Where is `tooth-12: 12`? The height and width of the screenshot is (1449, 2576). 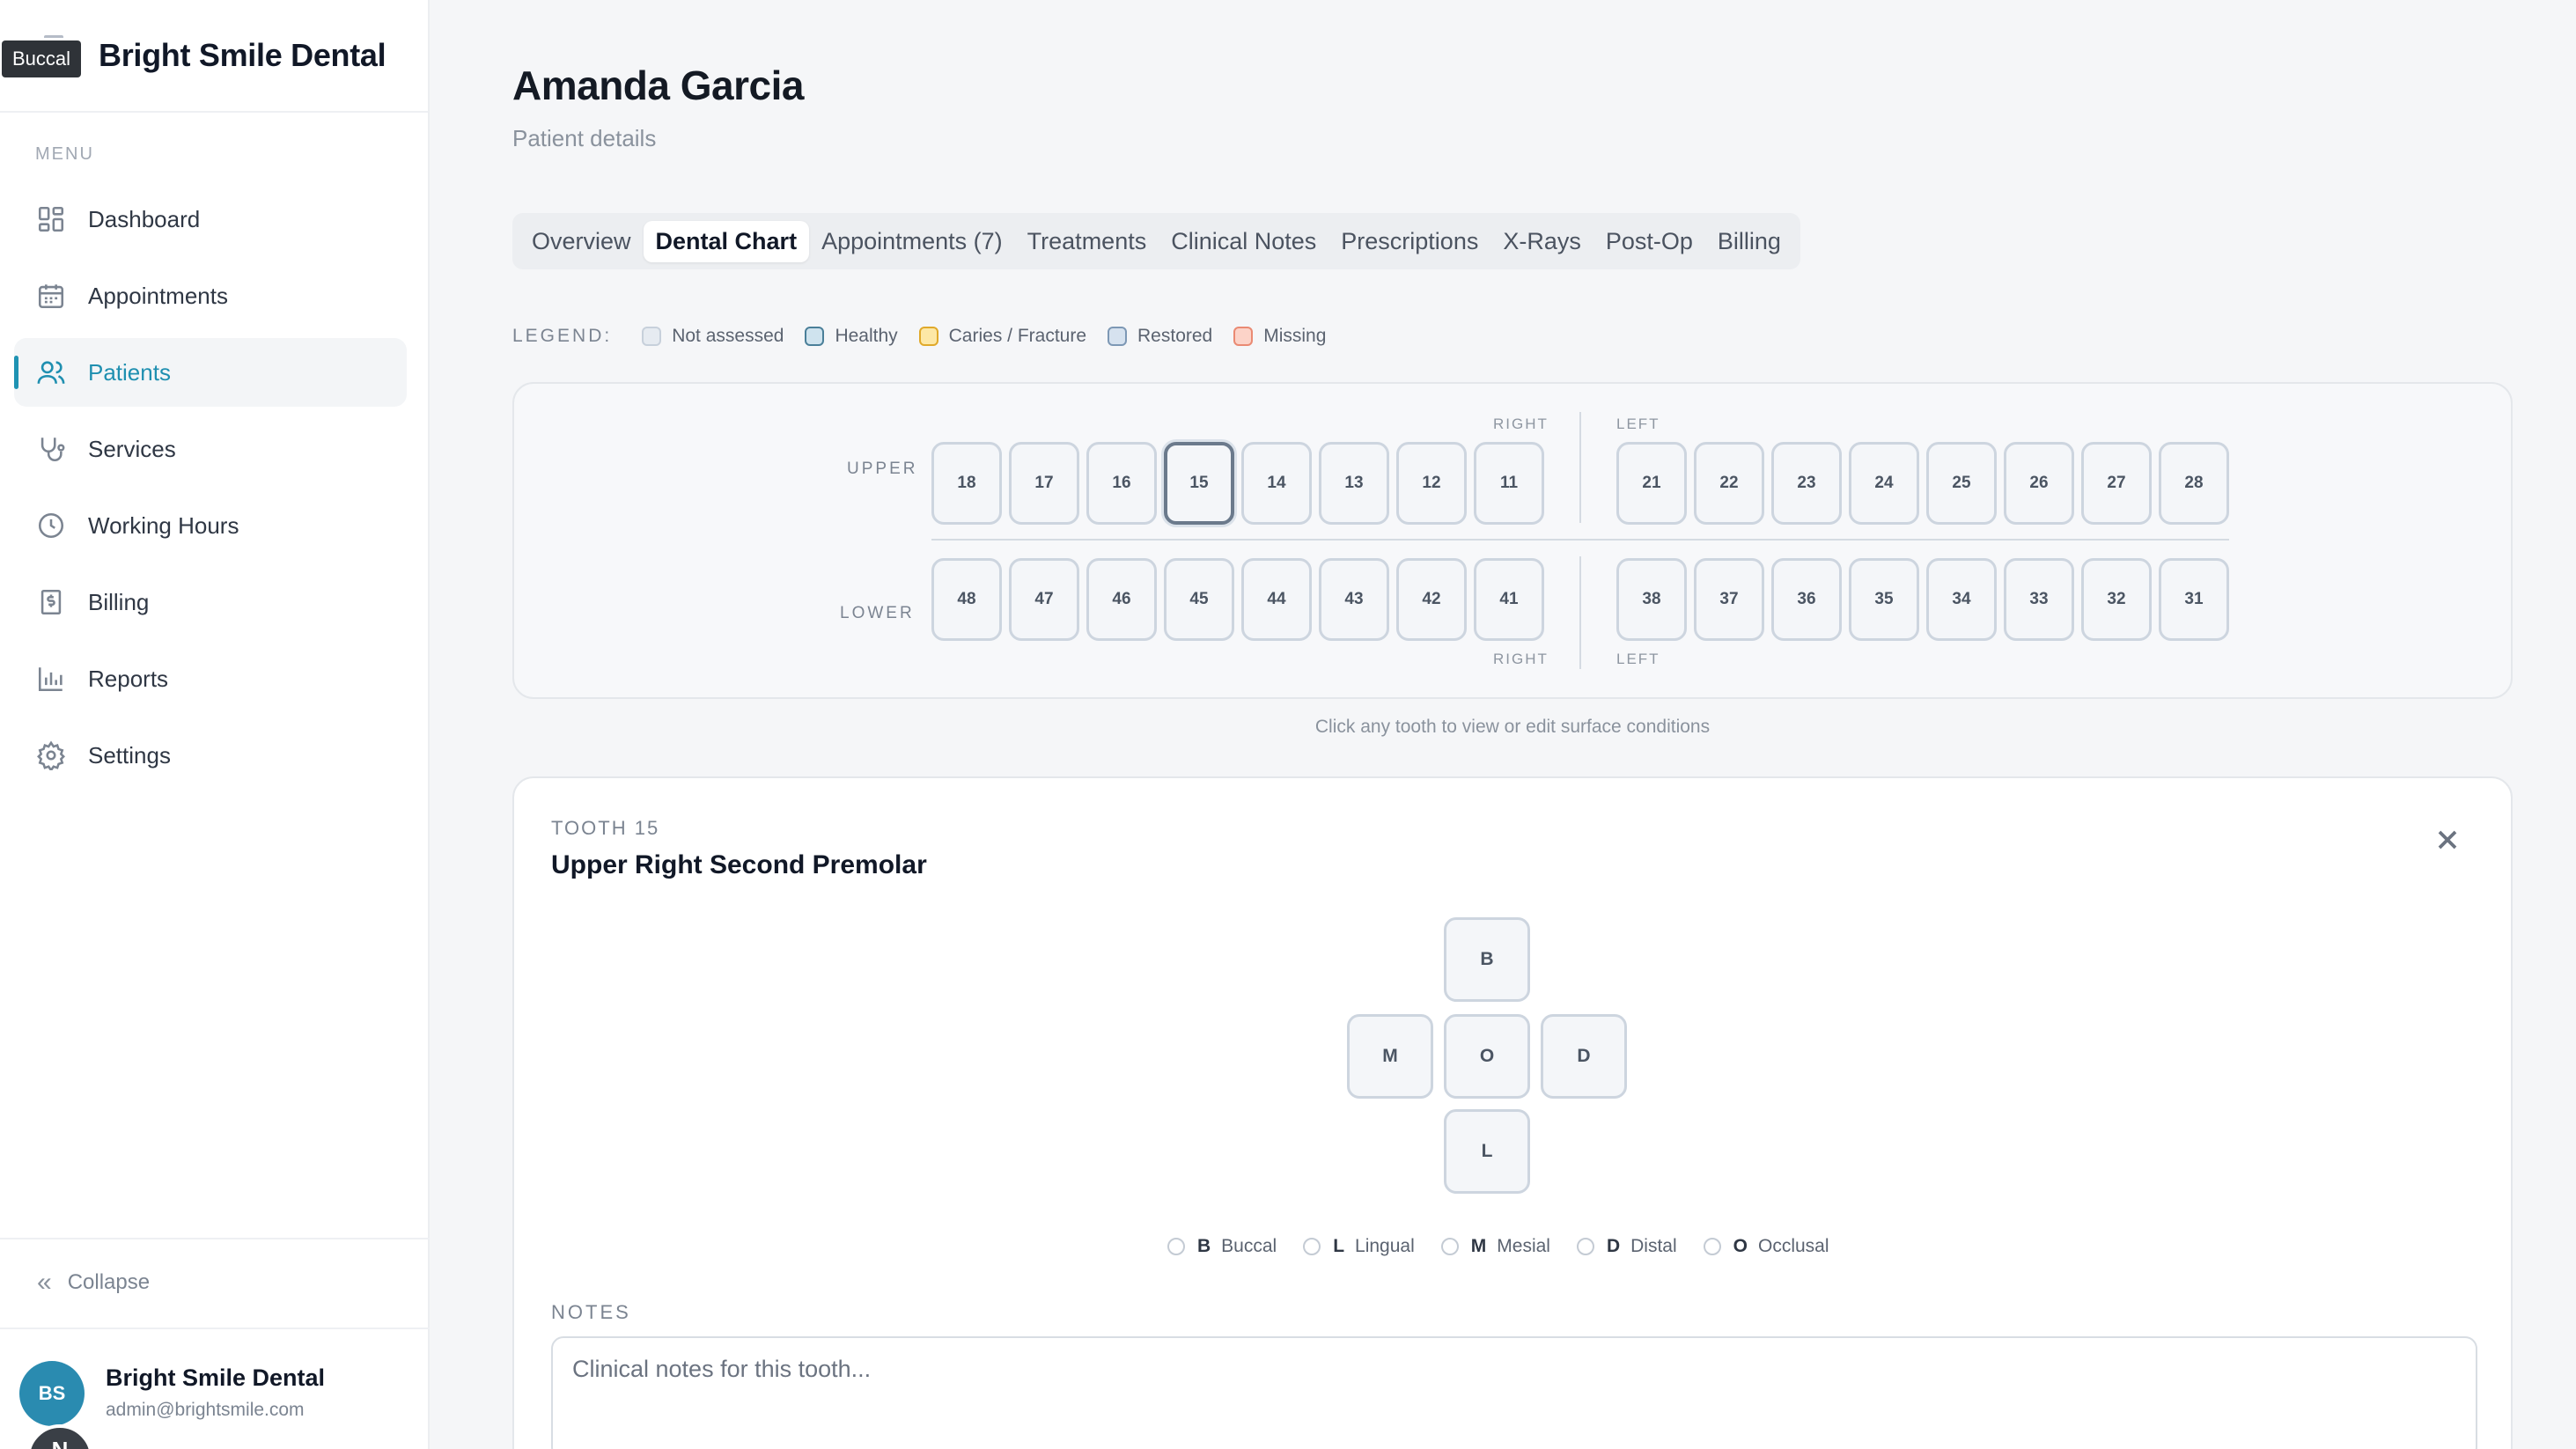
tooth-12: 12 is located at coordinates (1432, 484).